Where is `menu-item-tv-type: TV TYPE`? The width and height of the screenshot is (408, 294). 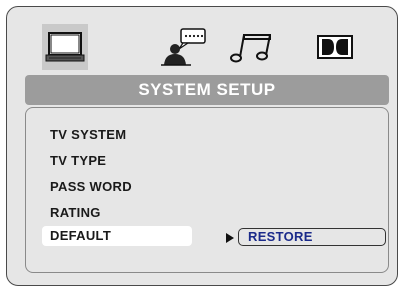 menu-item-tv-type: TV TYPE is located at coordinates (78, 160).